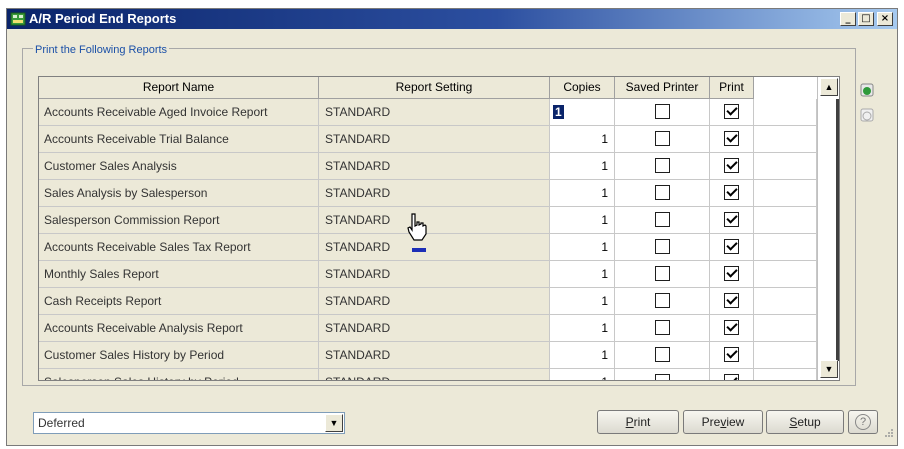 This screenshot has width=904, height=449. I want to click on report-name-cell: Accounts Receivable Aged Invoice Report, so click(179, 112).